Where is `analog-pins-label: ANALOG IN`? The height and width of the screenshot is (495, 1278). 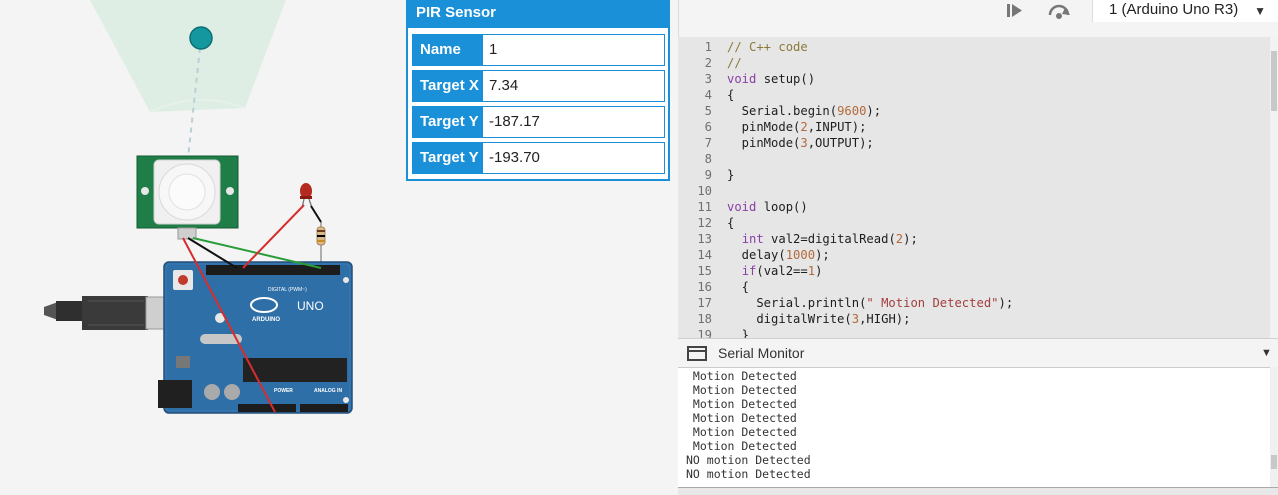 analog-pins-label: ANALOG IN is located at coordinates (328, 391).